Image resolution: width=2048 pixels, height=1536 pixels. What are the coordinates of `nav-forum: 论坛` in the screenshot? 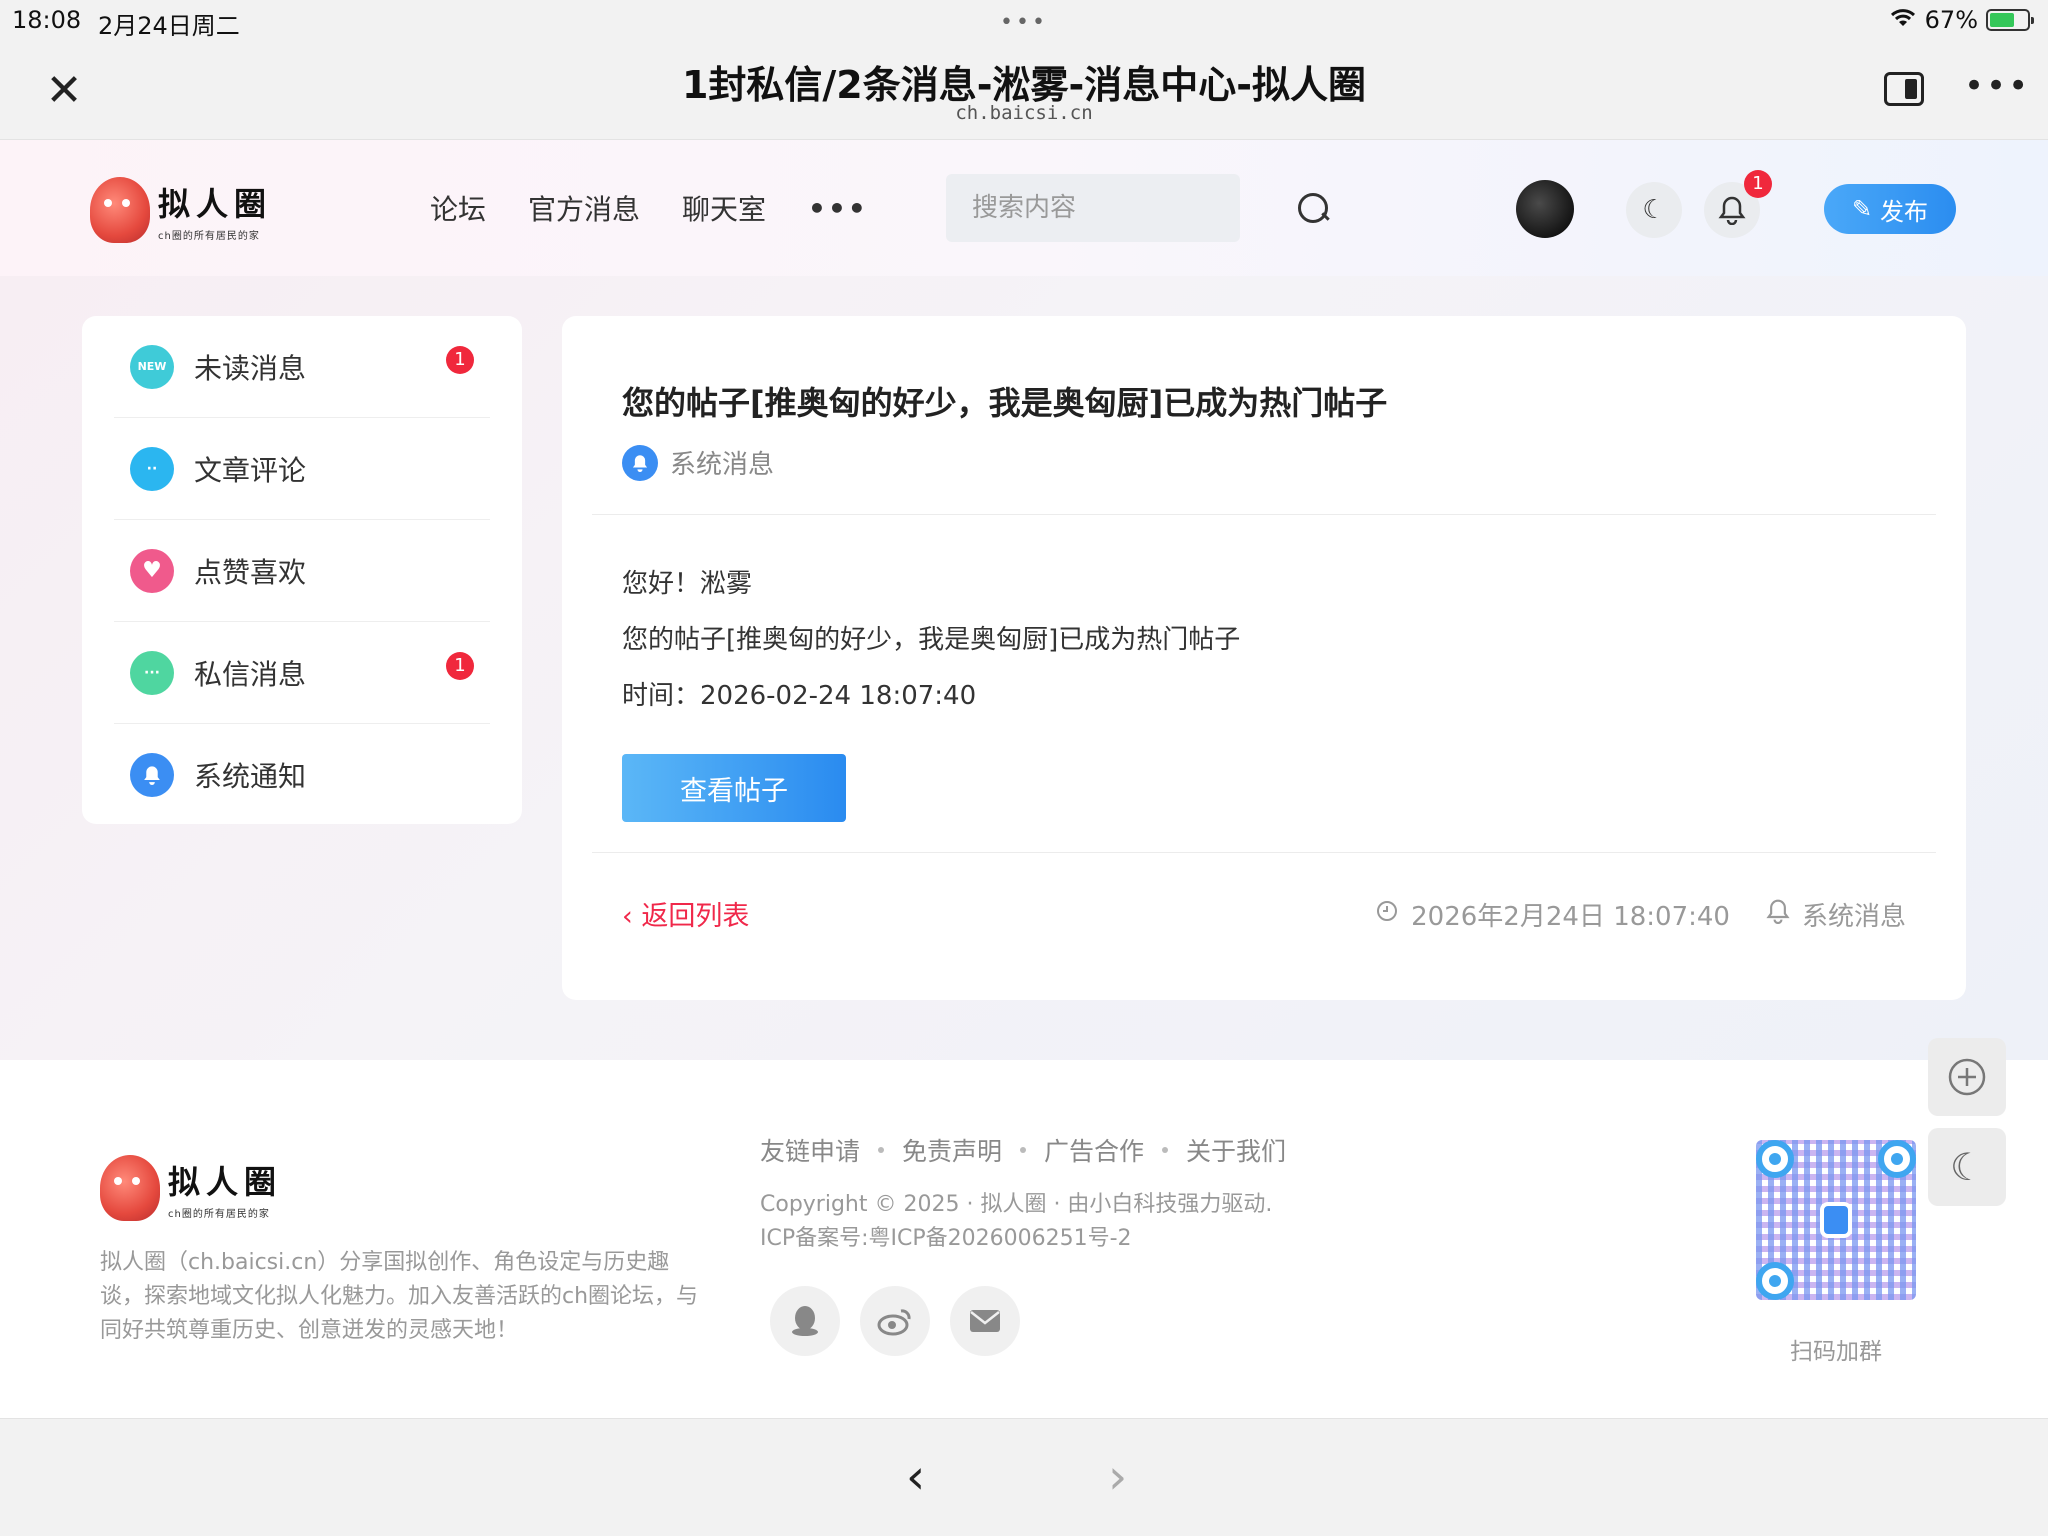 It's located at (458, 208).